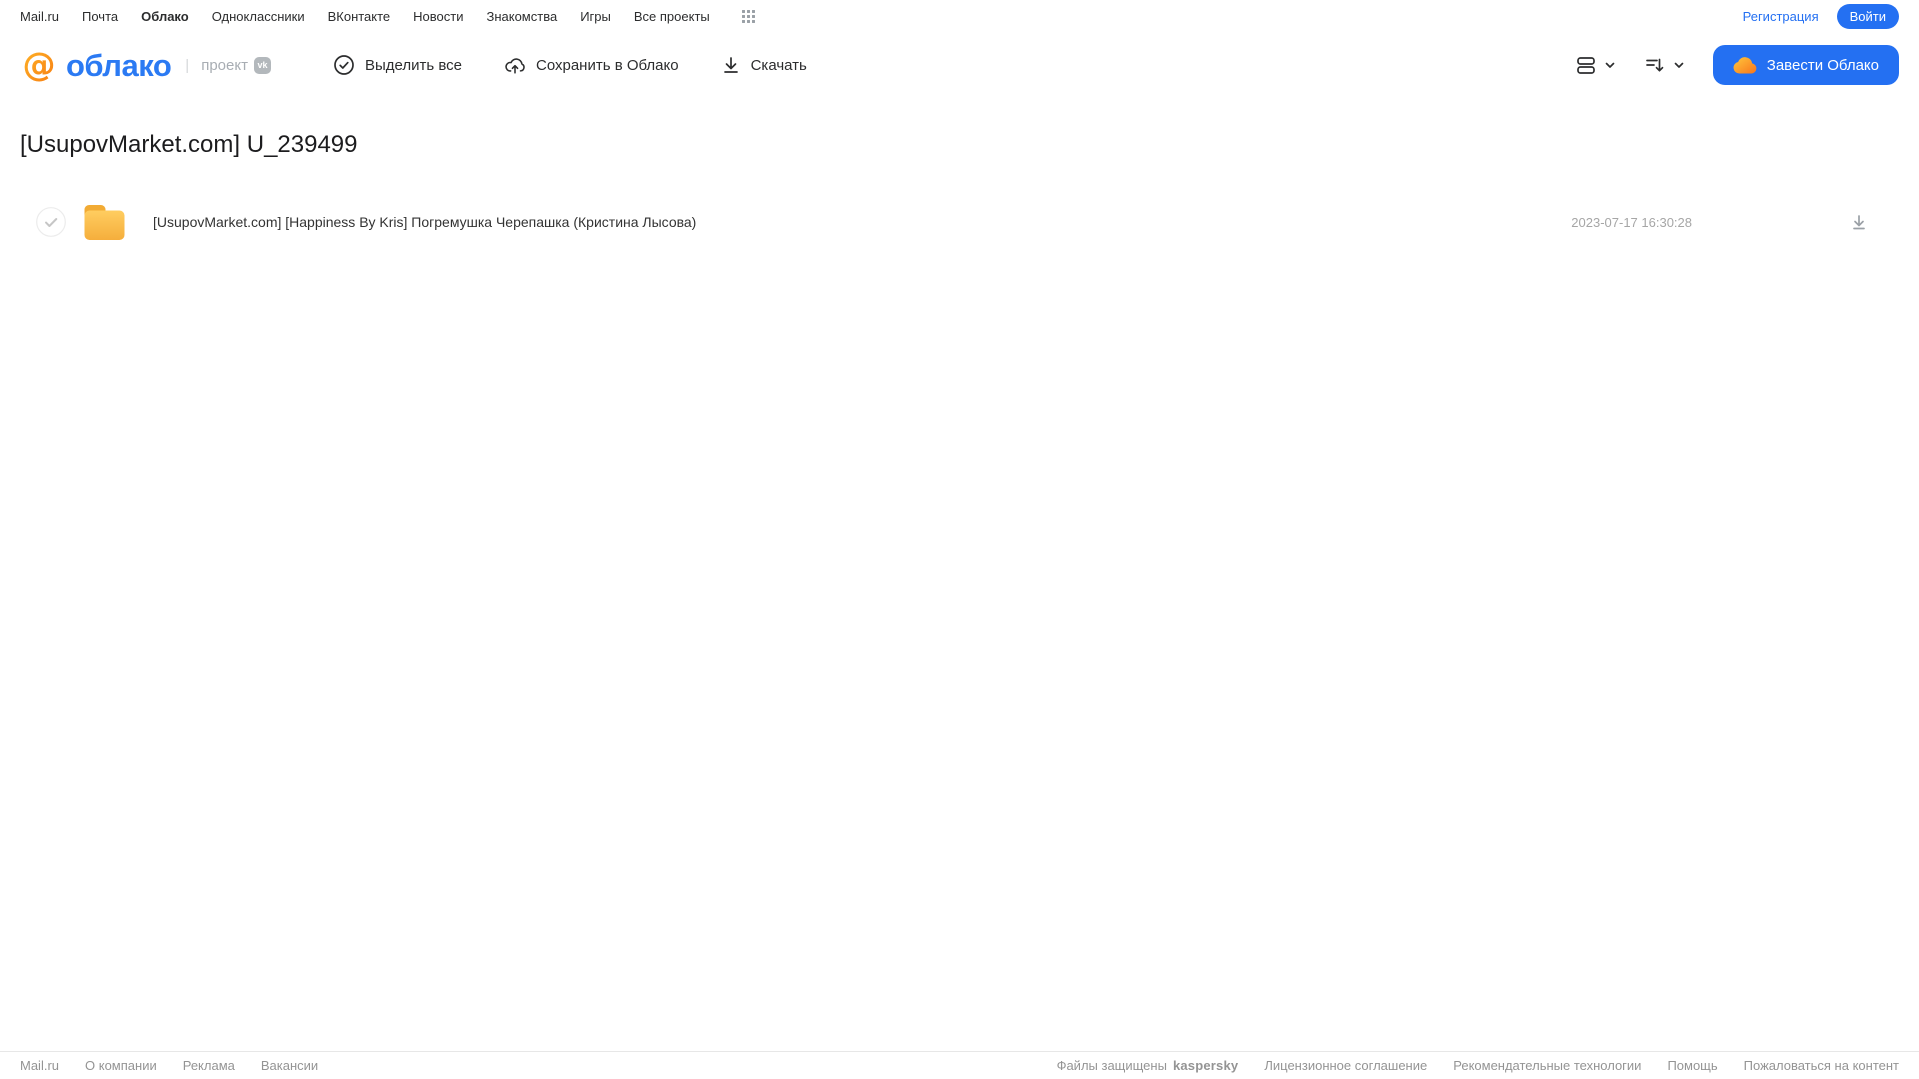 This screenshot has height=1079, width=1919. What do you see at coordinates (1781, 16) in the screenshot?
I see `register-link: Регистрация` at bounding box center [1781, 16].